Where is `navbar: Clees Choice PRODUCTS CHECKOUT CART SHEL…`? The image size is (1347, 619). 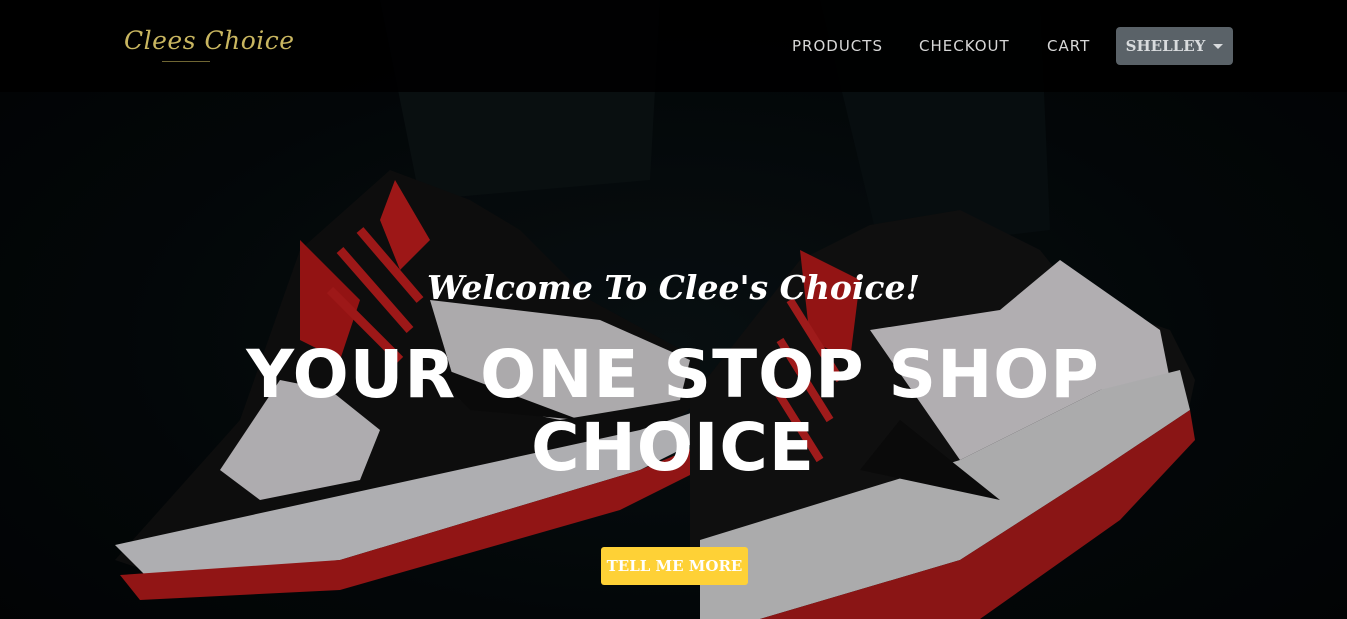 navbar: Clees Choice PRODUCTS CHECKOUT CART SHEL… is located at coordinates (673, 46).